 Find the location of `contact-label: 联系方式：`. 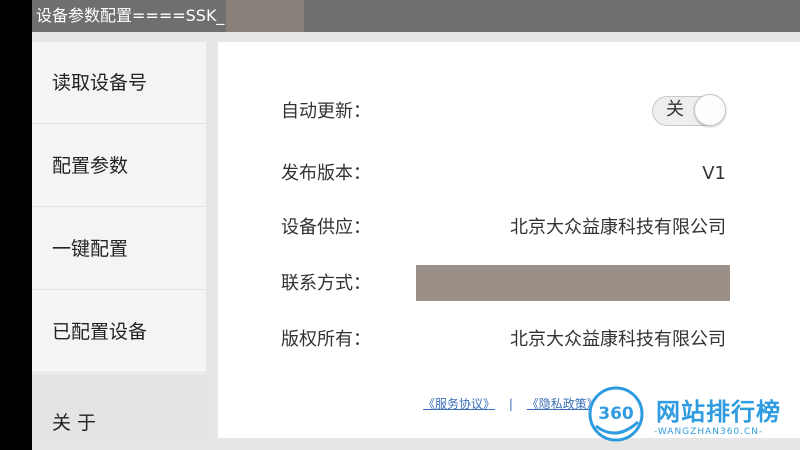

contact-label: 联系方式： is located at coordinates (326, 283).